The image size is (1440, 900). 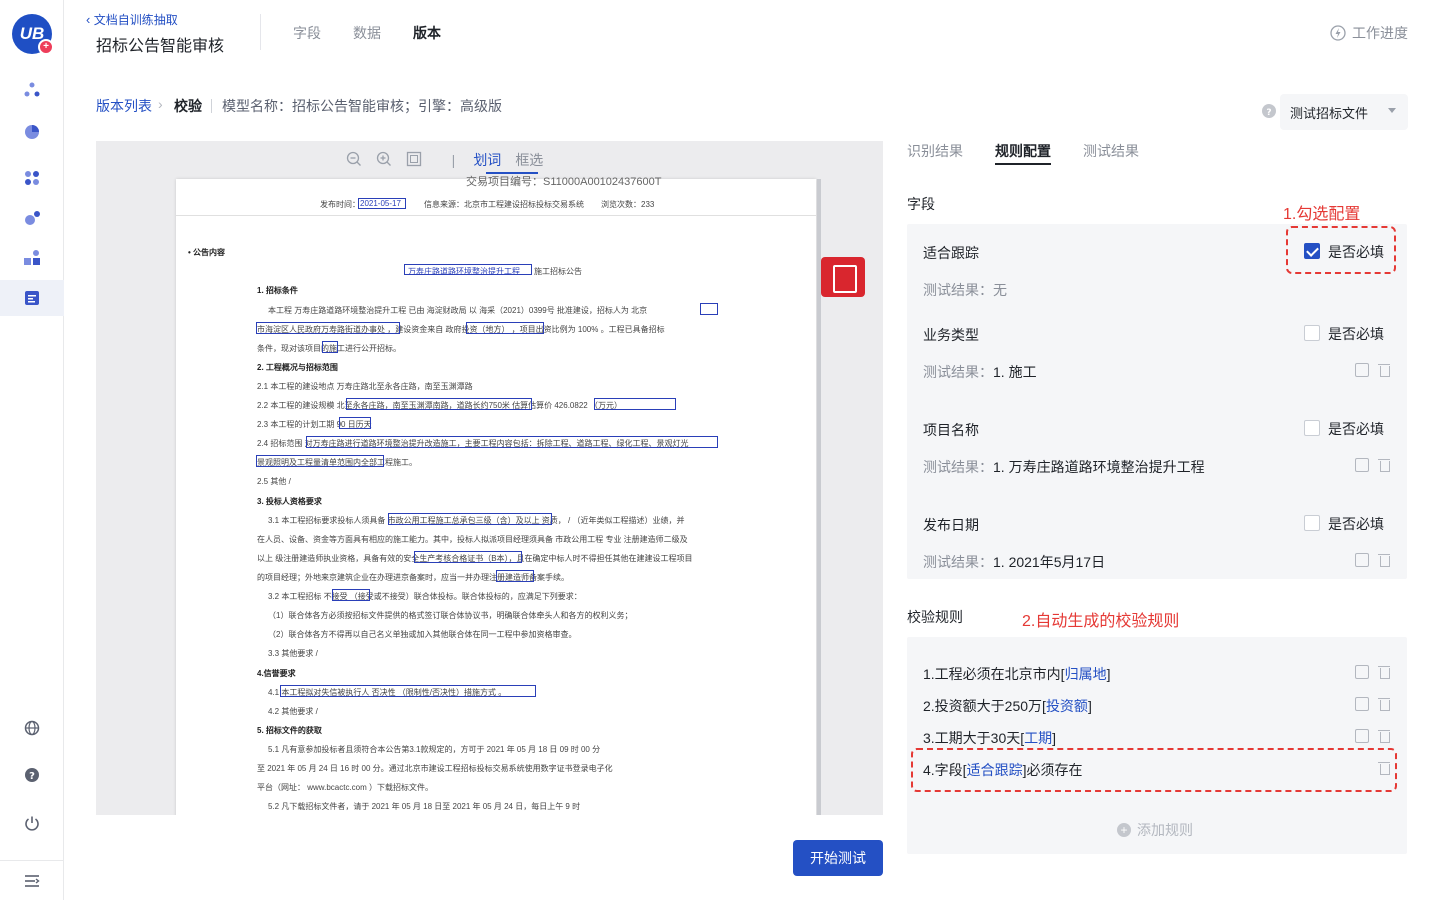 What do you see at coordinates (1369, 33) in the screenshot?
I see `work-progress-button: 工作进度` at bounding box center [1369, 33].